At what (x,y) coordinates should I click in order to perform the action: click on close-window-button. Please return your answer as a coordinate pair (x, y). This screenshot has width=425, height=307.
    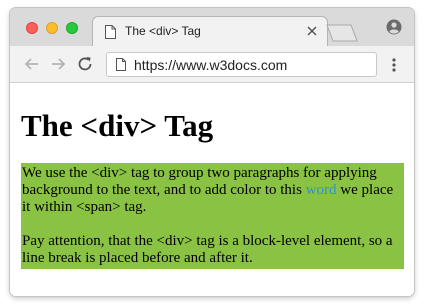
    Looking at the image, I should click on (32, 28).